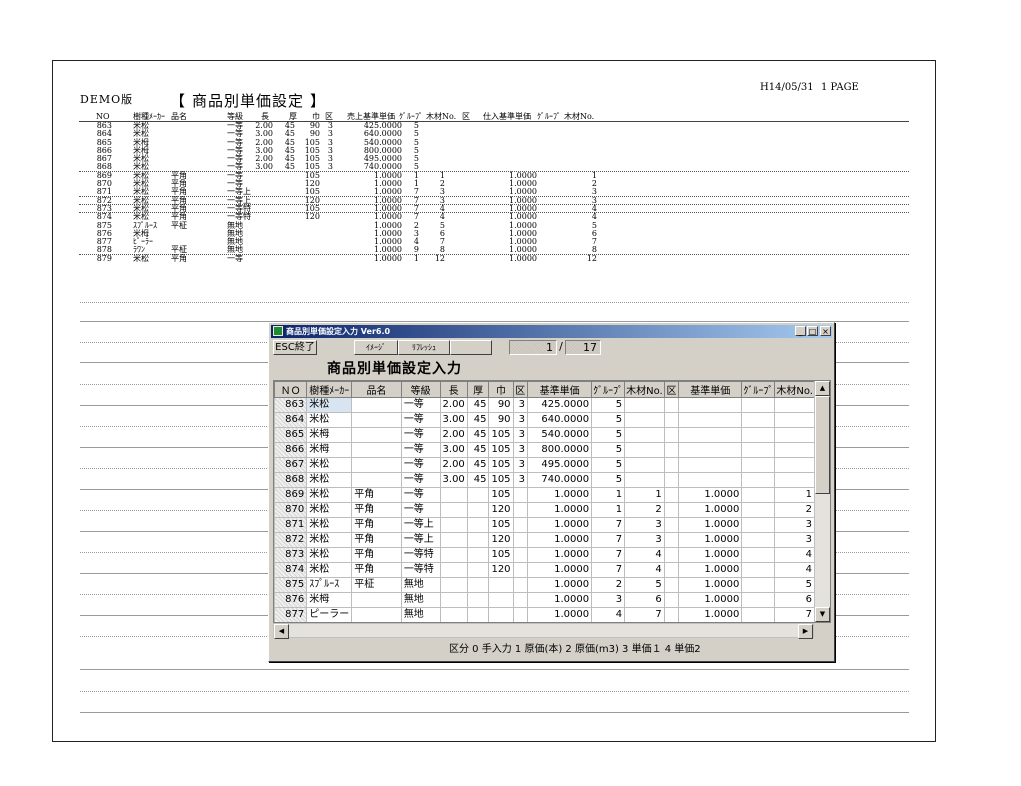 The width and height of the screenshot is (1021, 786). Describe the element at coordinates (376, 389) in the screenshot. I see `grid-column-header: 品名` at that location.